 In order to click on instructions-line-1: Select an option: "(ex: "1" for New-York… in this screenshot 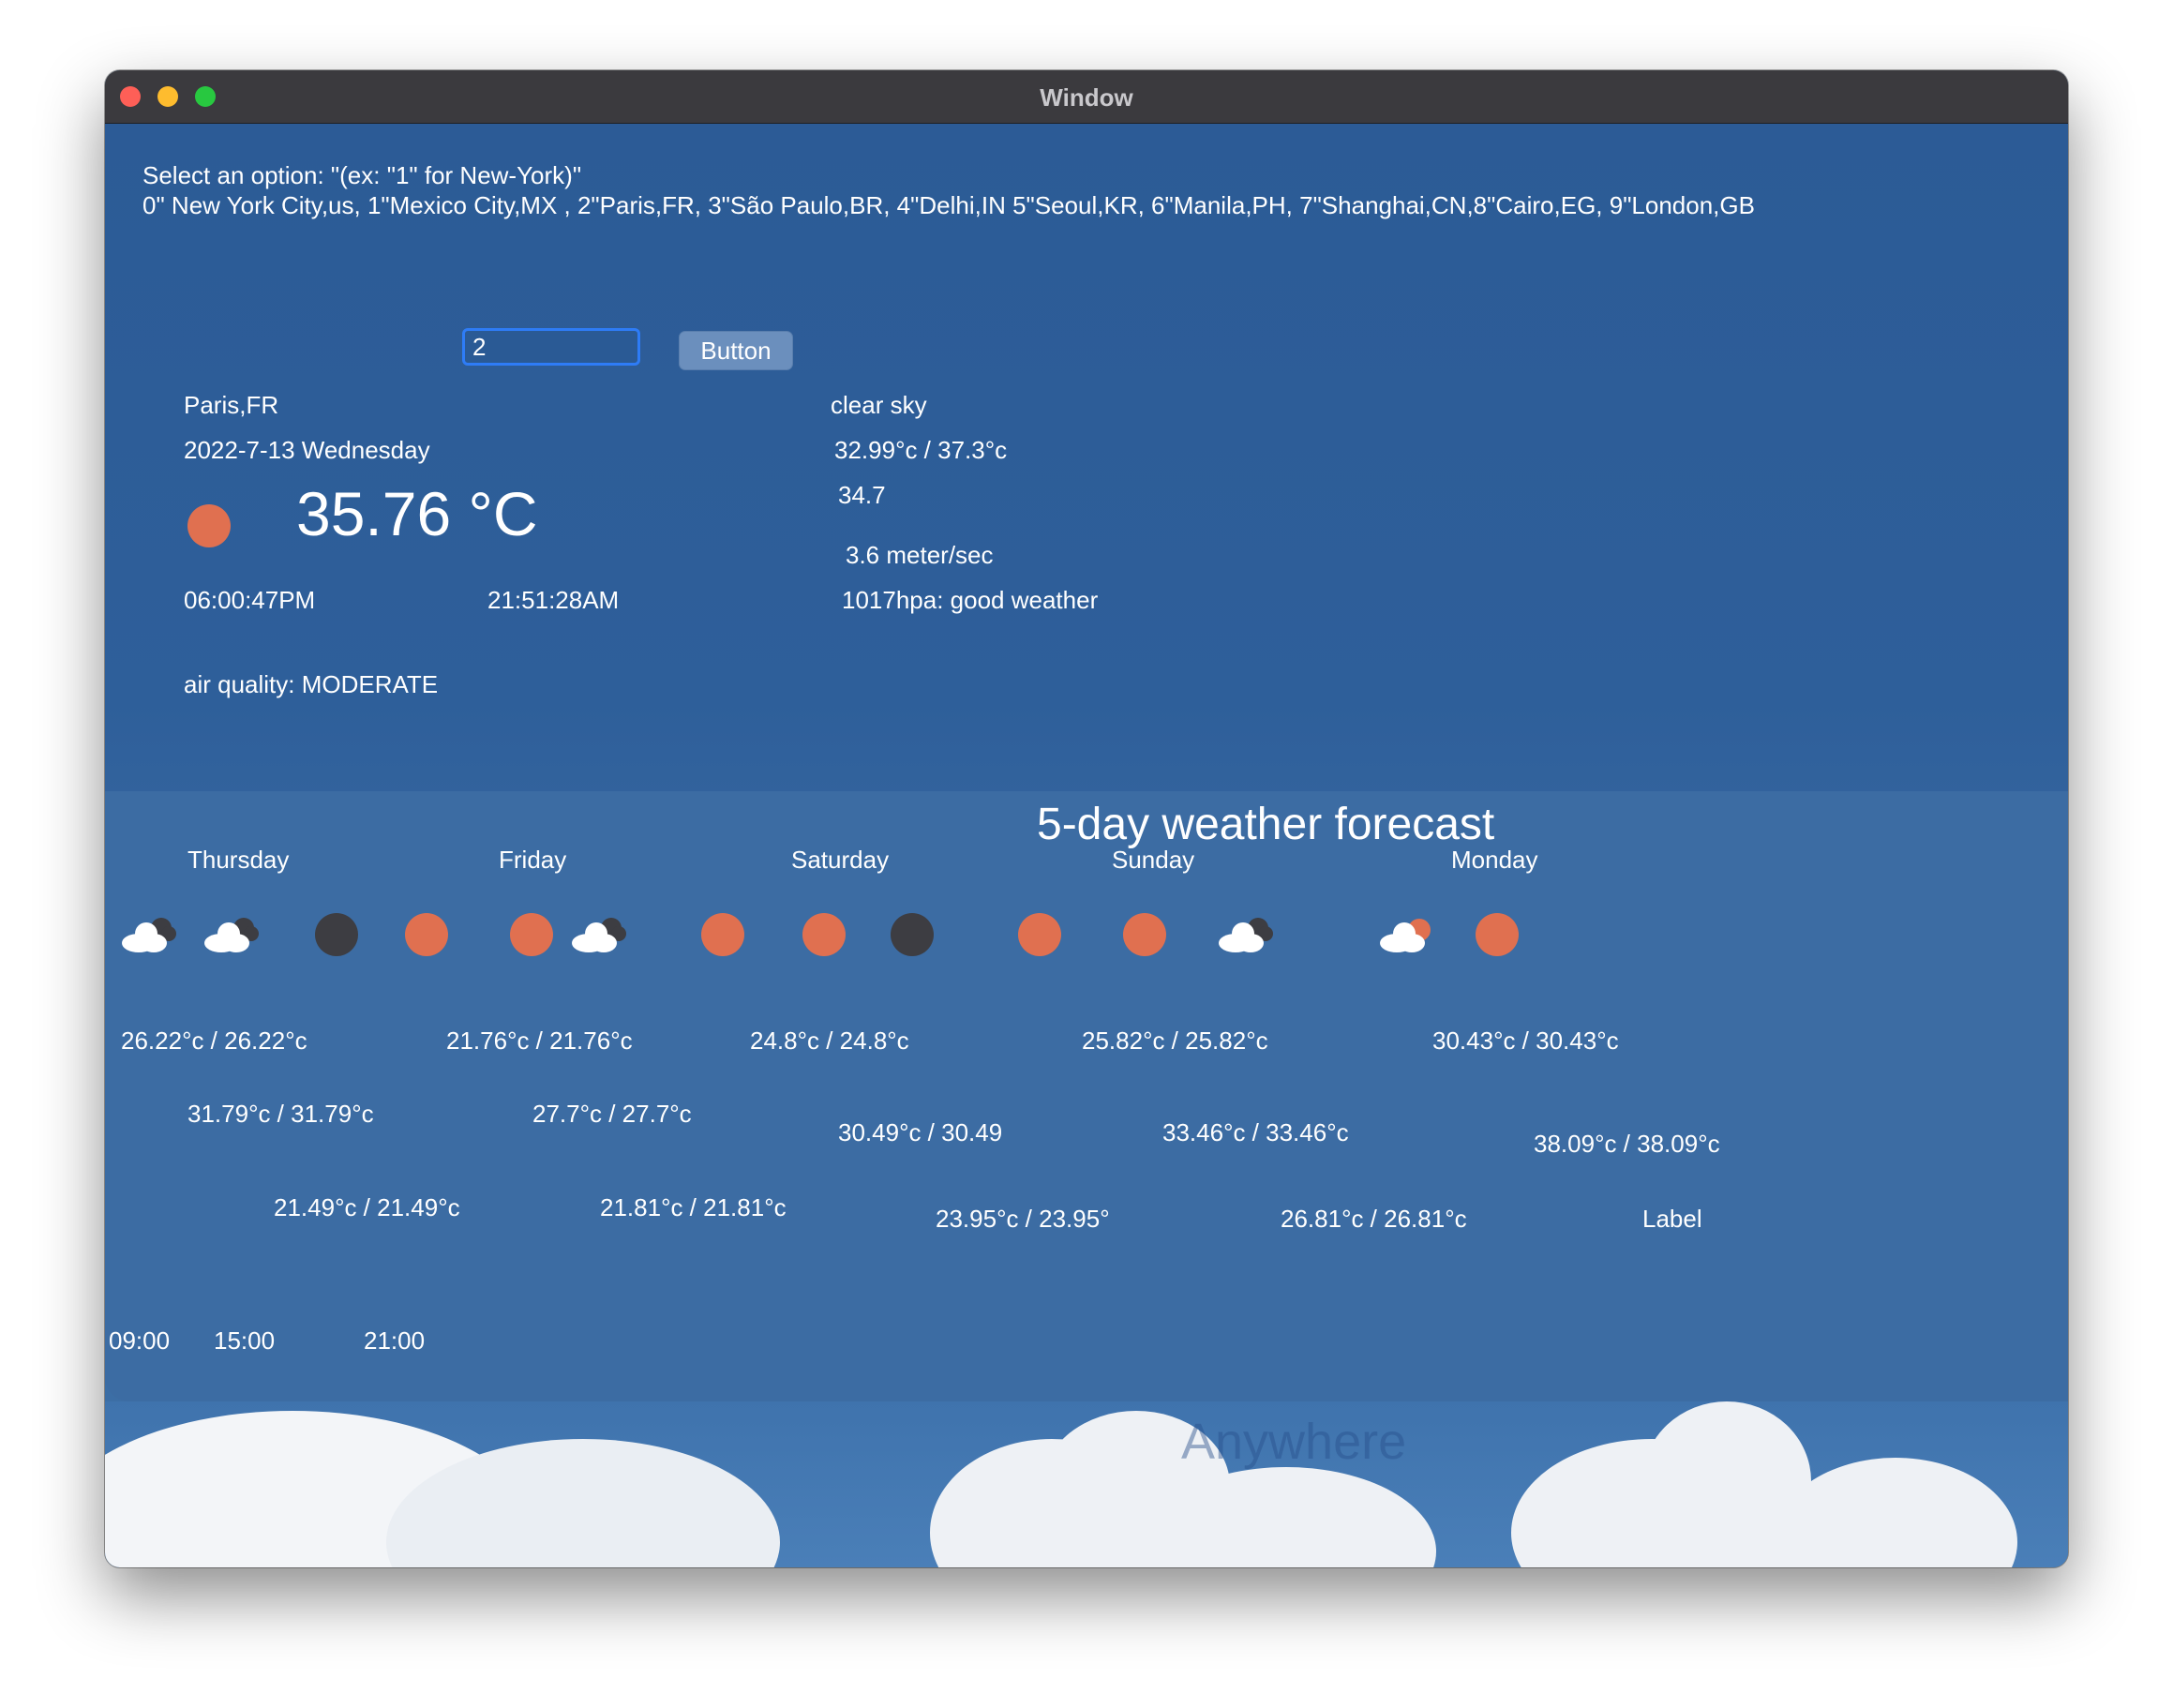, I will do `click(362, 175)`.